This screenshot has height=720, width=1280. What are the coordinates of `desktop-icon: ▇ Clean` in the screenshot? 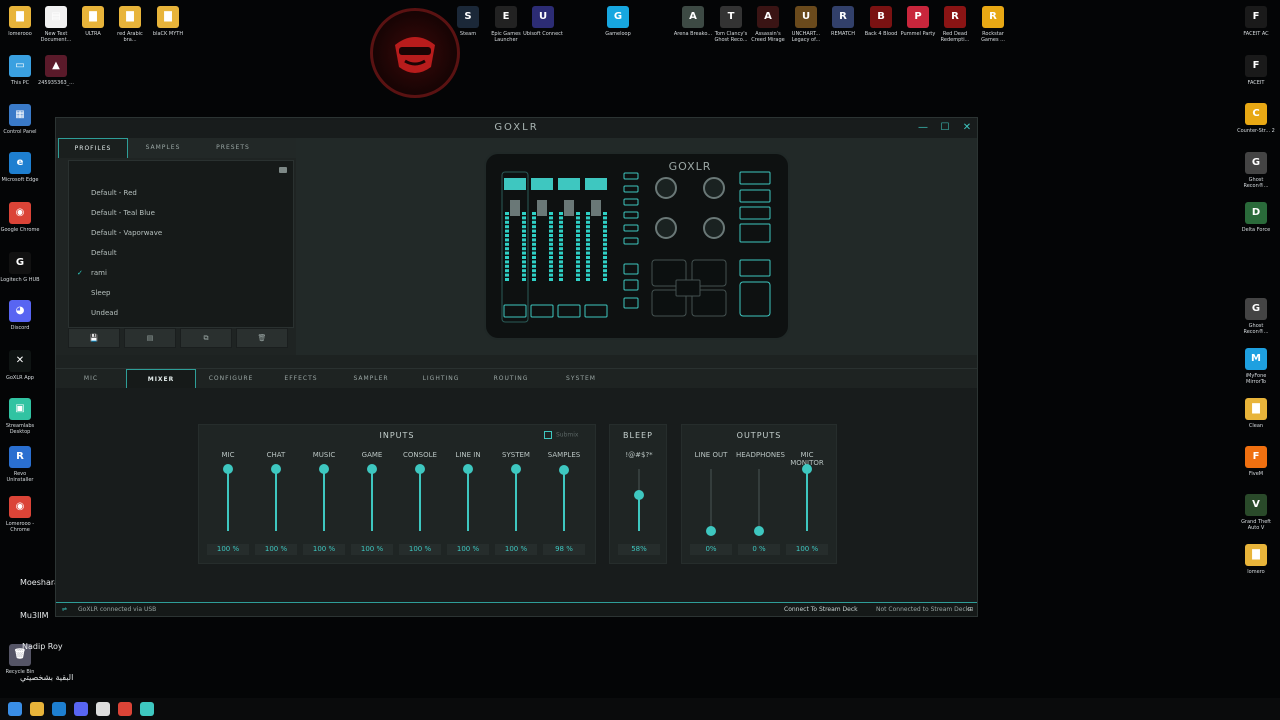 It's located at (1256, 413).